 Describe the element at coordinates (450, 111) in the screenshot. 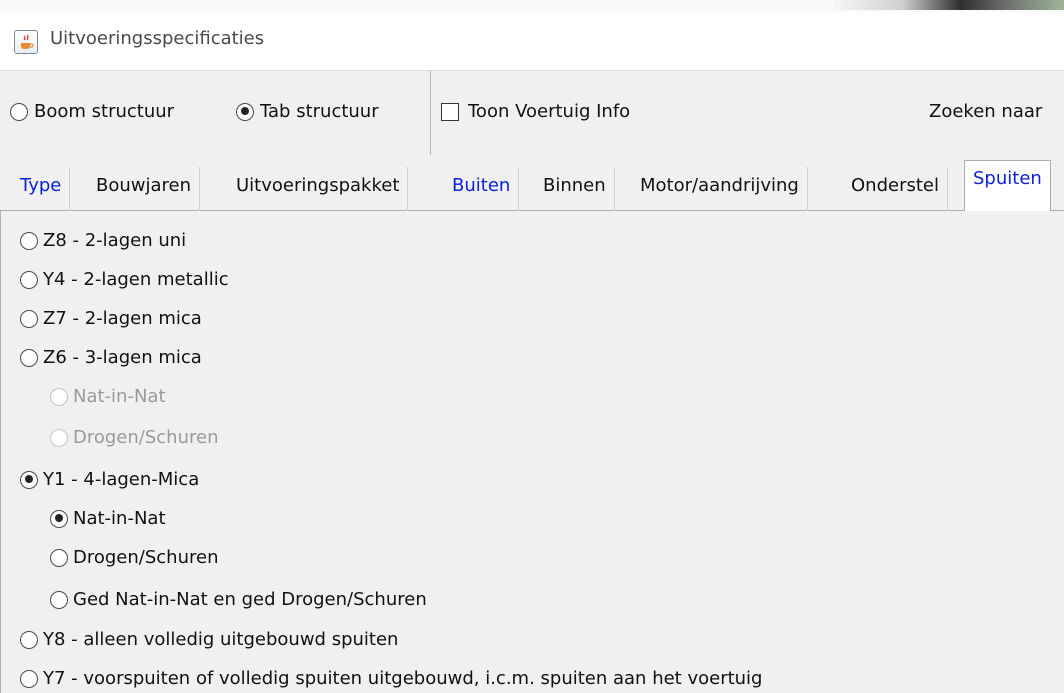

I see `toon-voertuig-info-checkbox` at that location.